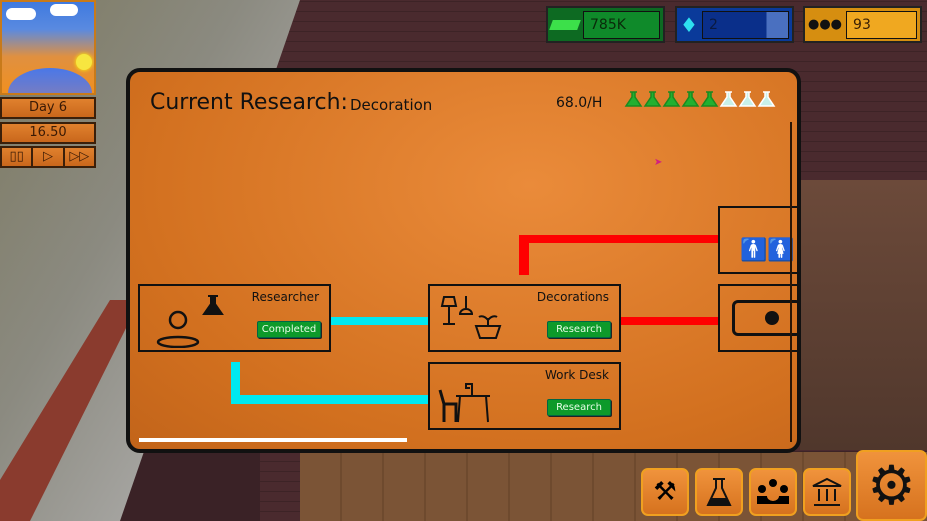 The height and width of the screenshot is (521, 927). I want to click on population-counter: ●●● 93, so click(862, 24).